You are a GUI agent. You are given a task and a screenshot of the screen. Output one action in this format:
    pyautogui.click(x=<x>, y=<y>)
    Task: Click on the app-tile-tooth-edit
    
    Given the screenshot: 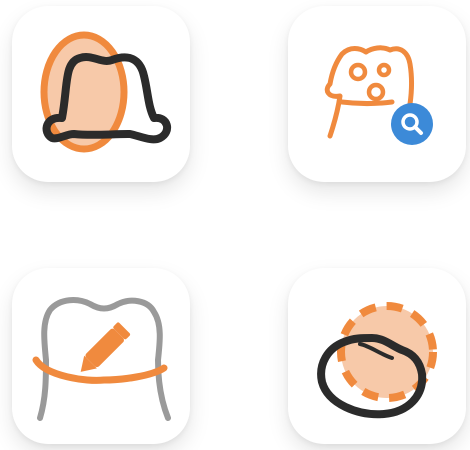 What is the action you would take?
    pyautogui.click(x=101, y=356)
    